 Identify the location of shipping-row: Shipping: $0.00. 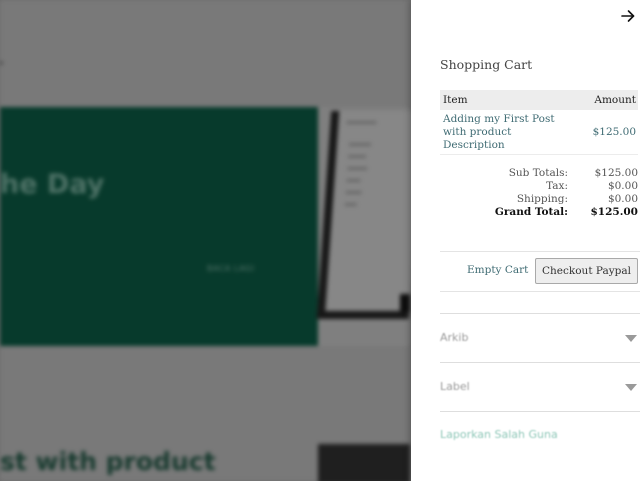
(539, 199).